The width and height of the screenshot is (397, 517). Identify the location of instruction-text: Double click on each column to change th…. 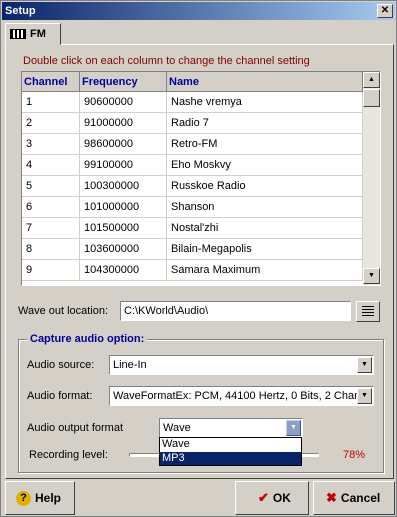
(166, 61).